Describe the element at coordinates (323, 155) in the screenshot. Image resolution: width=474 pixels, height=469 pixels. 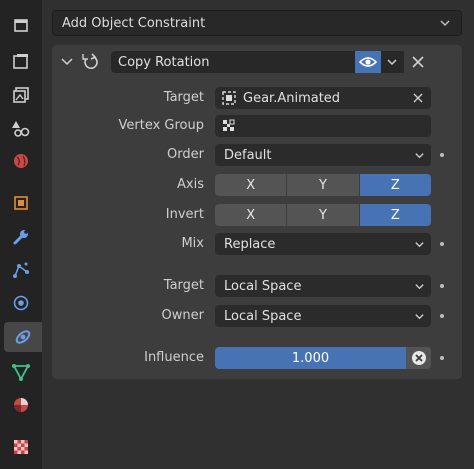
I see `order-dropdown: Default` at that location.